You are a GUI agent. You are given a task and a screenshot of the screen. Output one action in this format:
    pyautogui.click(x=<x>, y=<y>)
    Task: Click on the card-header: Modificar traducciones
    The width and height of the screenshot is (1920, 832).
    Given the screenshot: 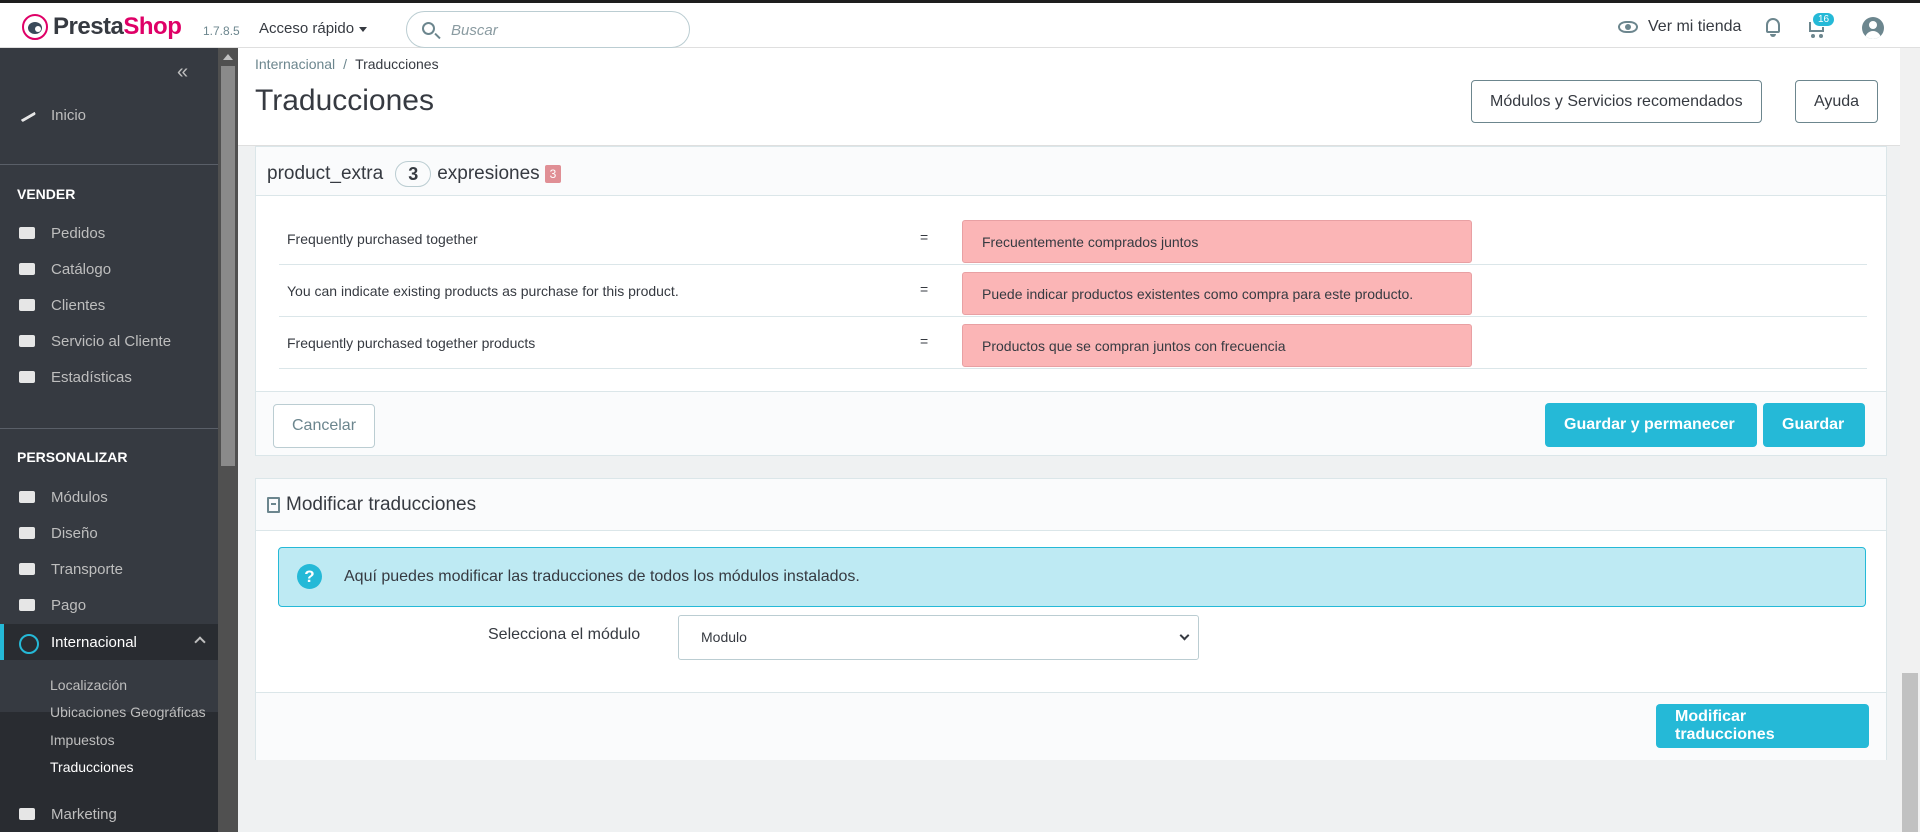 What is the action you would take?
    pyautogui.click(x=1071, y=505)
    